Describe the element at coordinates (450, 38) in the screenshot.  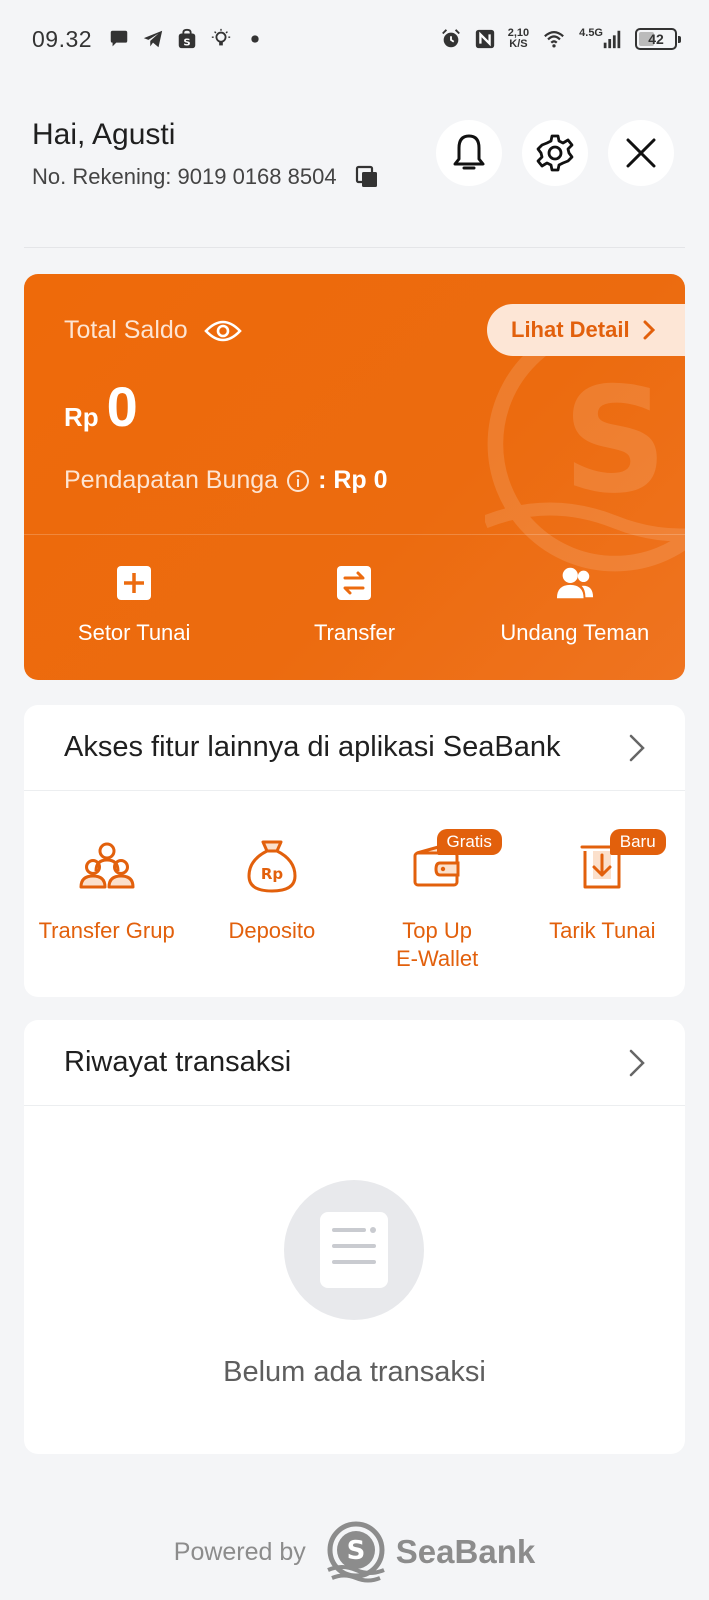
I see `alarm-icon` at that location.